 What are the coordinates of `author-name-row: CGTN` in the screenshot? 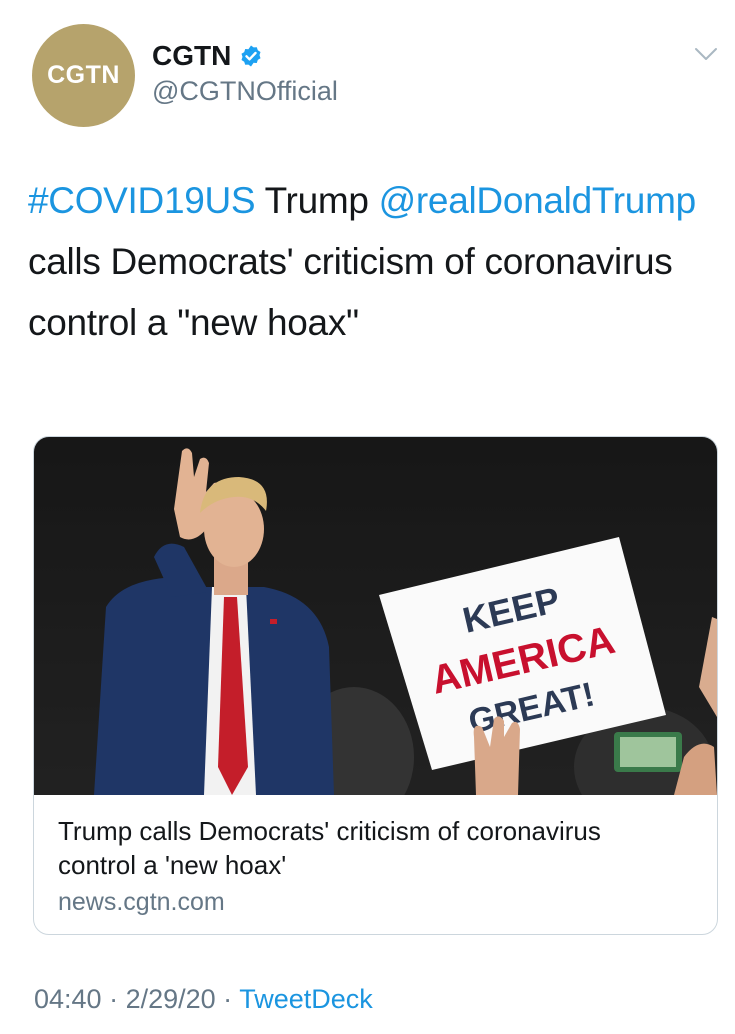 It's located at (207, 56).